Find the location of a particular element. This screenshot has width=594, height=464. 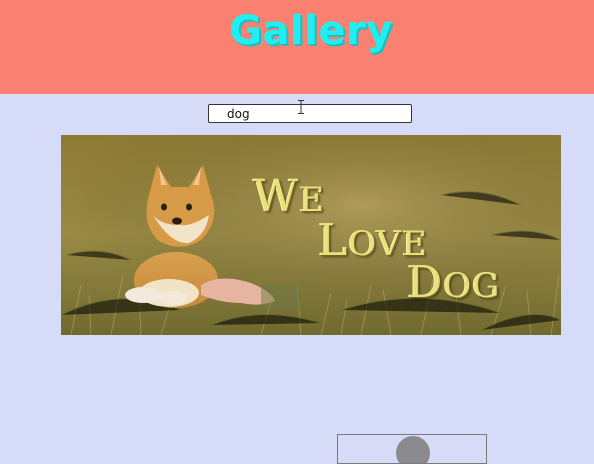

page-title: Gallery is located at coordinates (311, 31).